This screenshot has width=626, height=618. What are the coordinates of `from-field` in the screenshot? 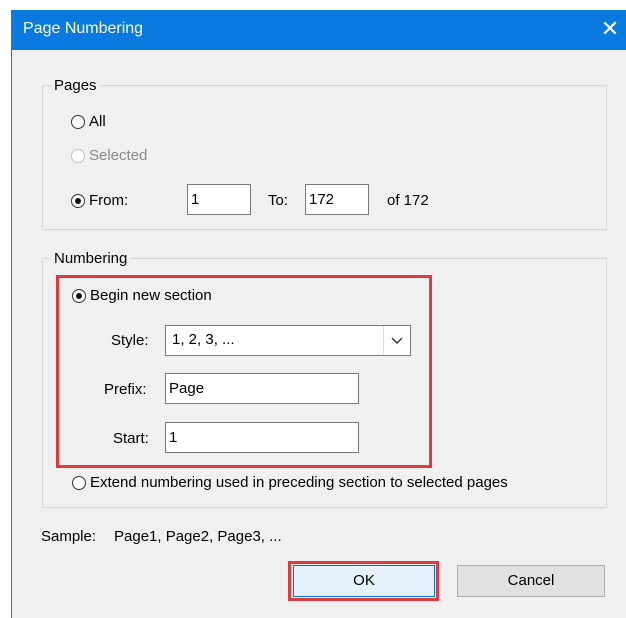 It's located at (219, 199).